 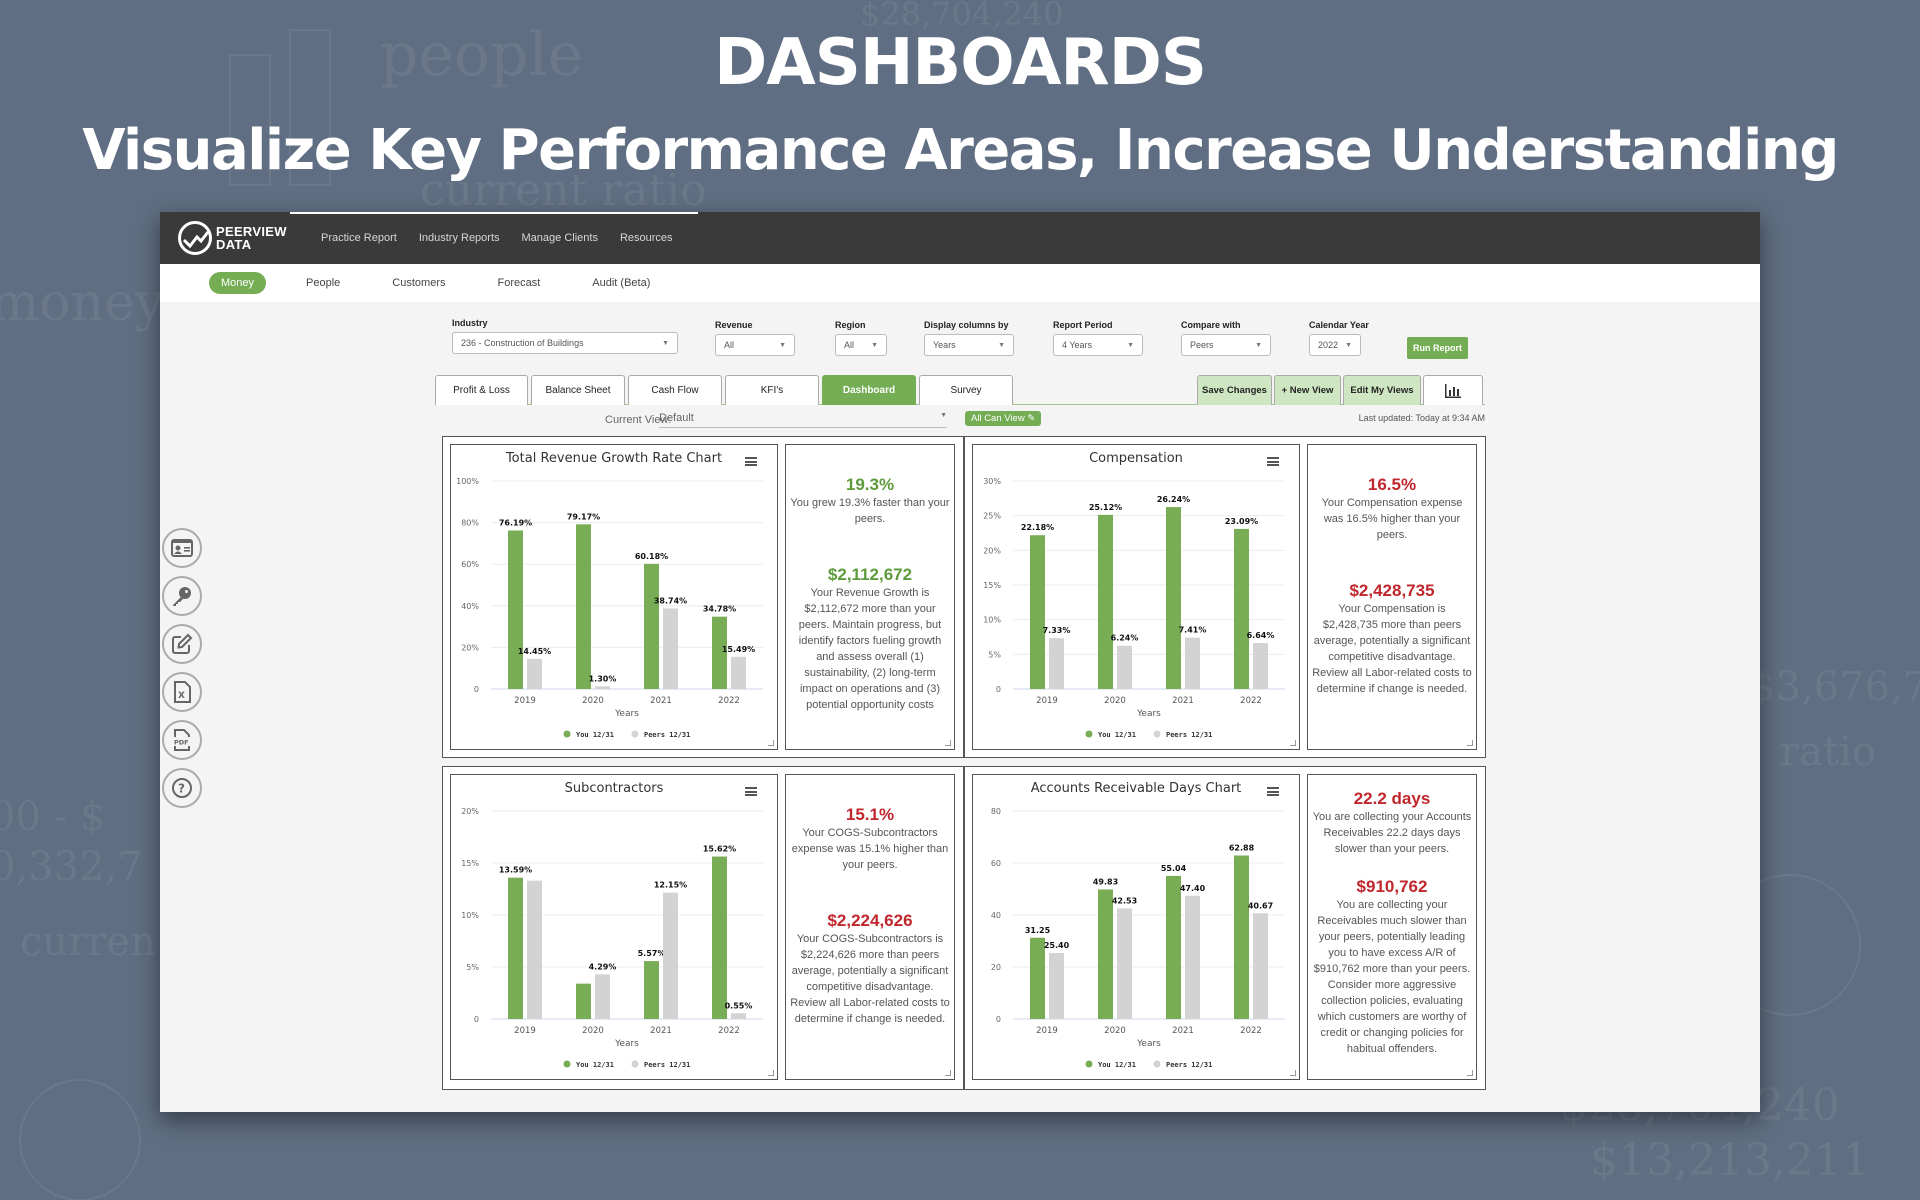 What do you see at coordinates (234, 244) in the screenshot?
I see `logo-line2: DATA` at bounding box center [234, 244].